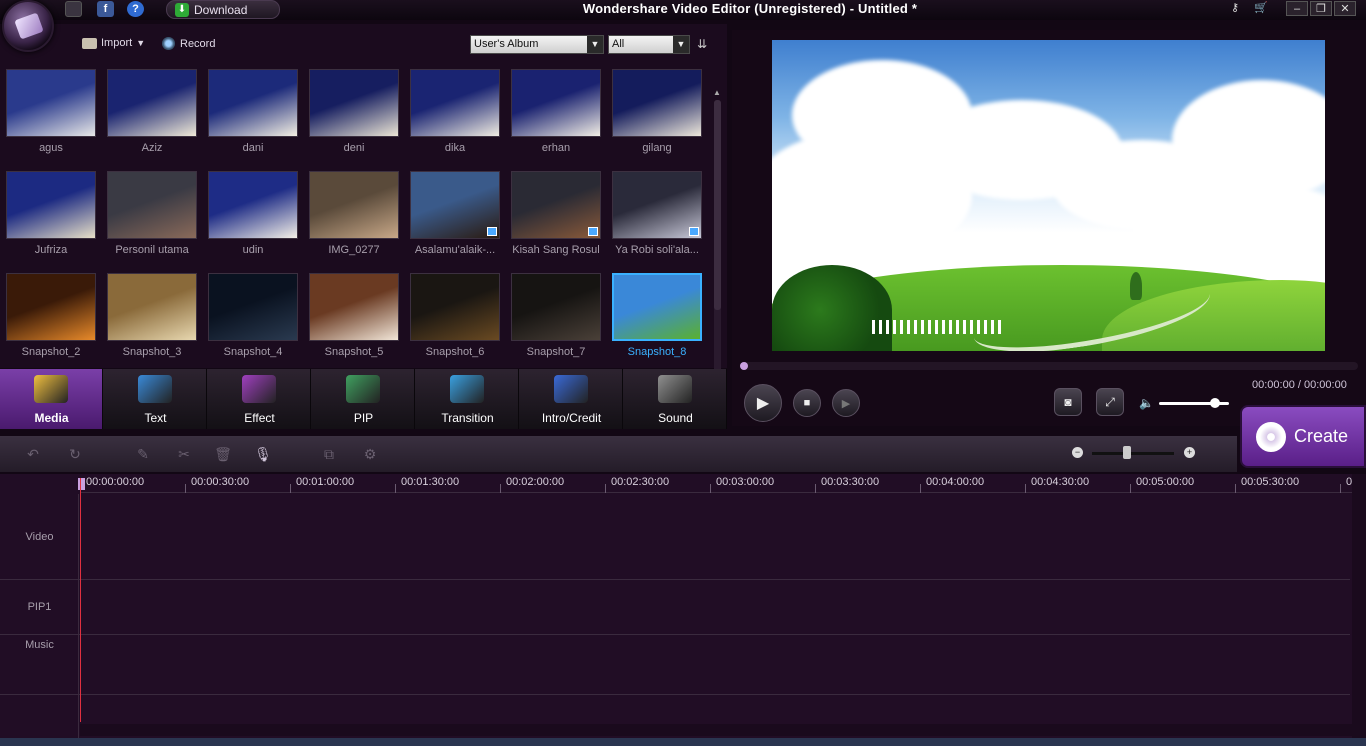  I want to click on create-button: Create, so click(1303, 436).